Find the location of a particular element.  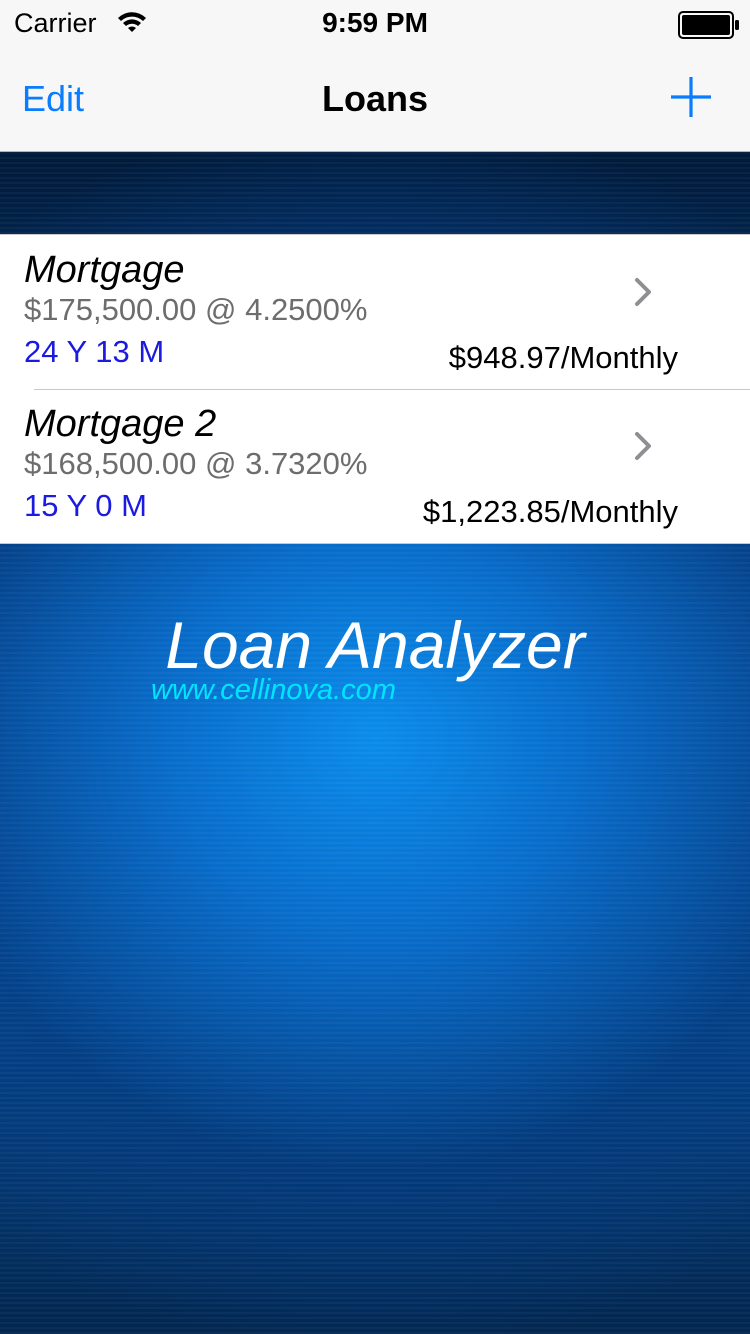

loan-payment: $948.97/Monthly is located at coordinates (563, 357).